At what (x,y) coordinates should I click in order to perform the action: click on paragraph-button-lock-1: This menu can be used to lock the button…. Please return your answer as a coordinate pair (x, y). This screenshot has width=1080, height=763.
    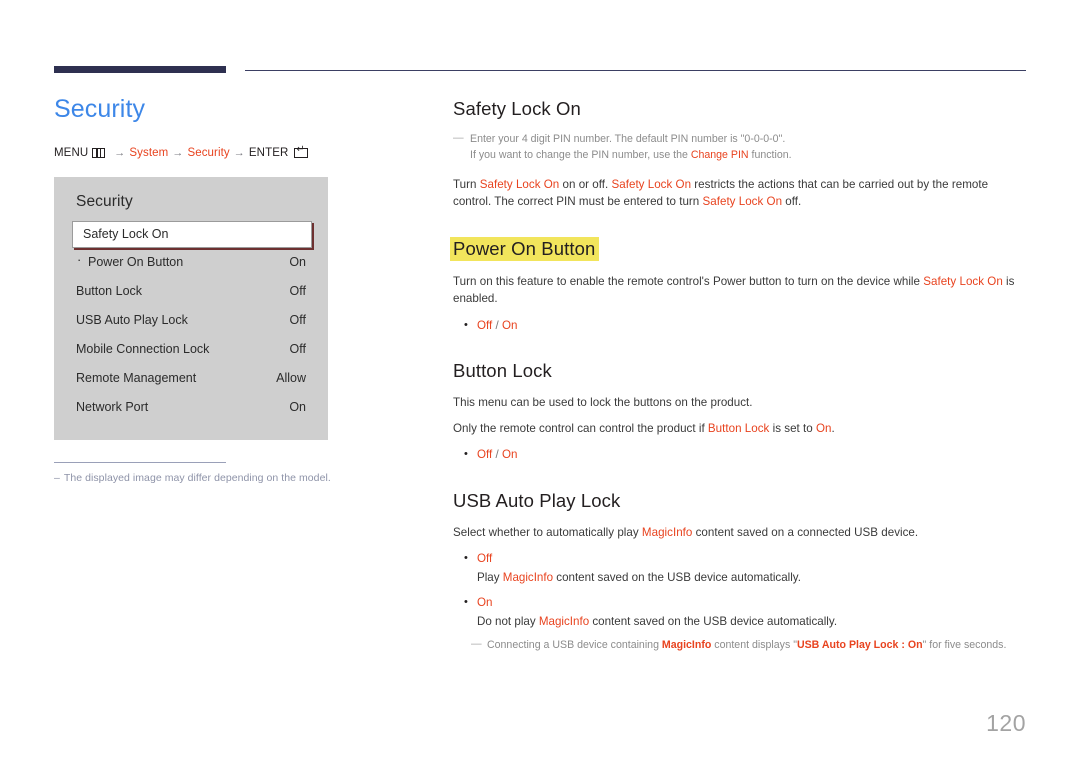
    Looking at the image, I should click on (603, 402).